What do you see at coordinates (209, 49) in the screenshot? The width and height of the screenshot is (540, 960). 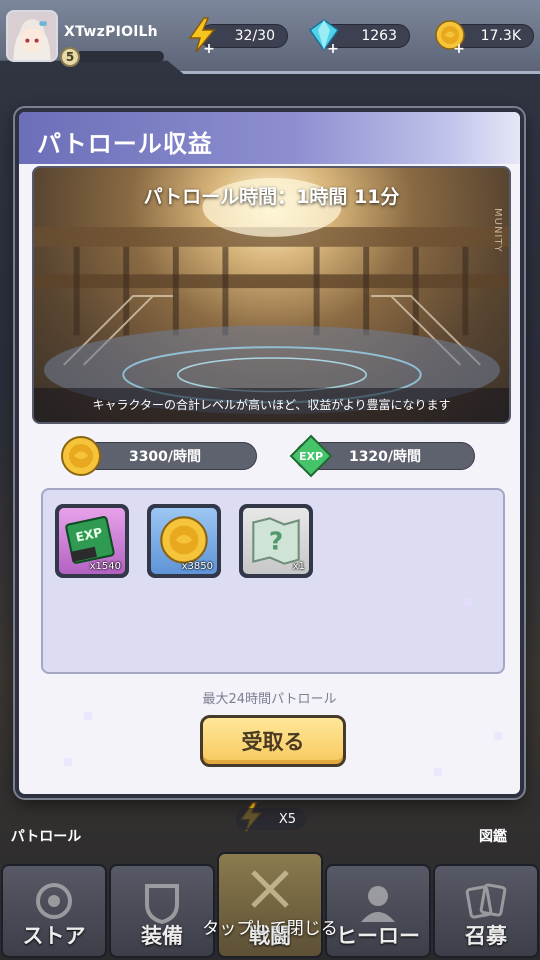 I see `stamina-plus-icon: +` at bounding box center [209, 49].